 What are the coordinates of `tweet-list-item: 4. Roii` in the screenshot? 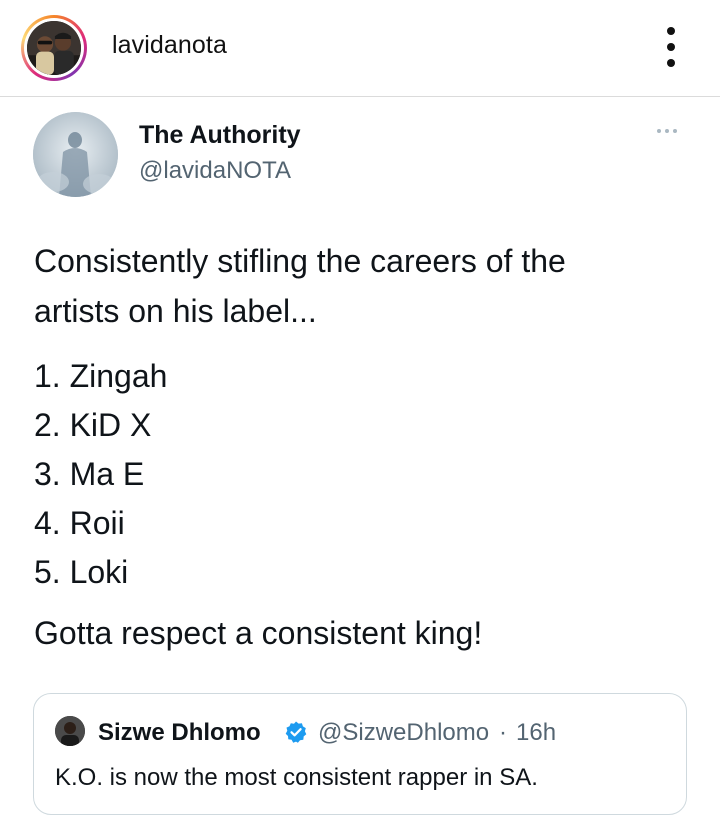 It's located at (79, 523).